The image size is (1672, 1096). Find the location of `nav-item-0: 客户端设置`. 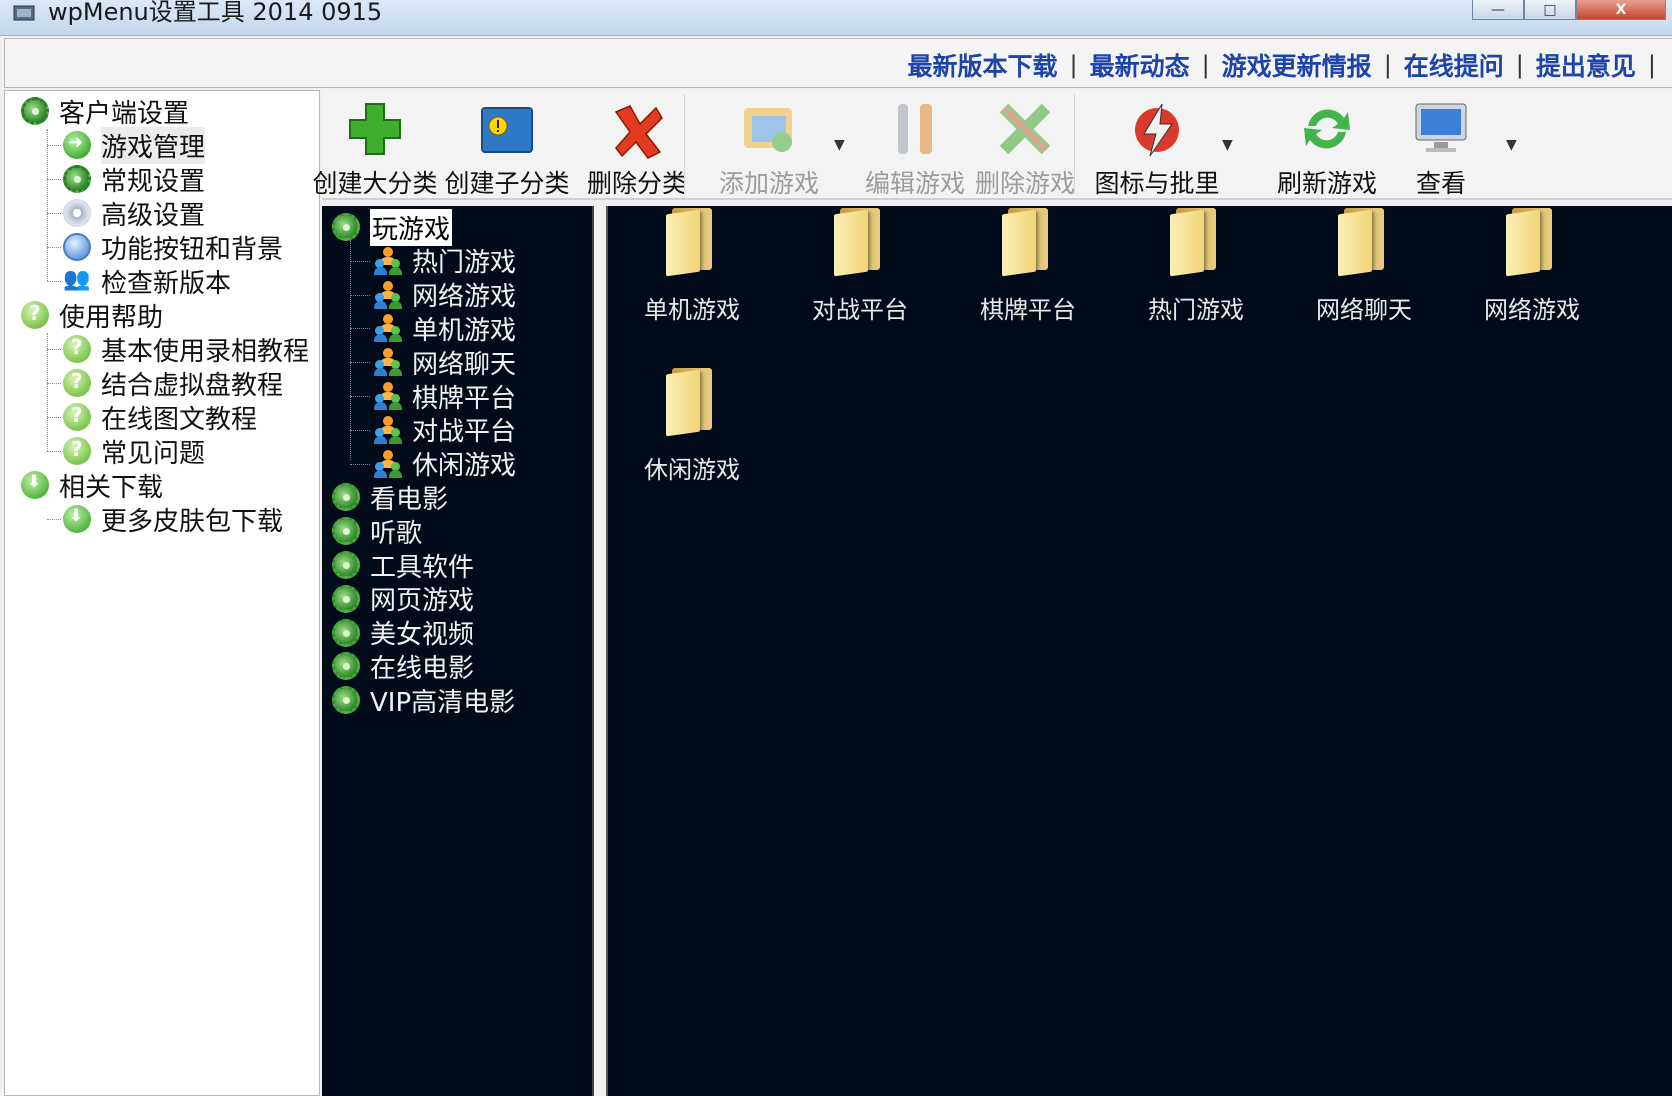

nav-item-0: 客户端设置 is located at coordinates (105, 112).